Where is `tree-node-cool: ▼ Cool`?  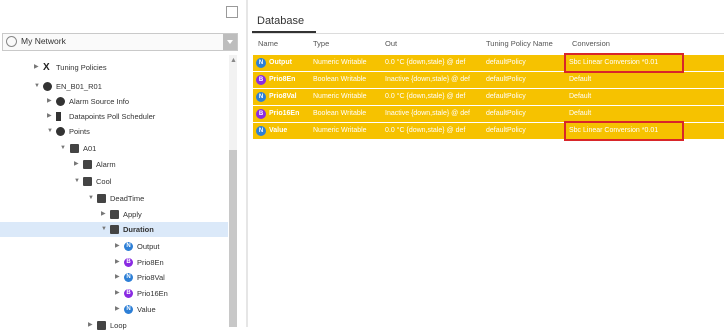 tree-node-cool: ▼ Cool is located at coordinates (114, 181).